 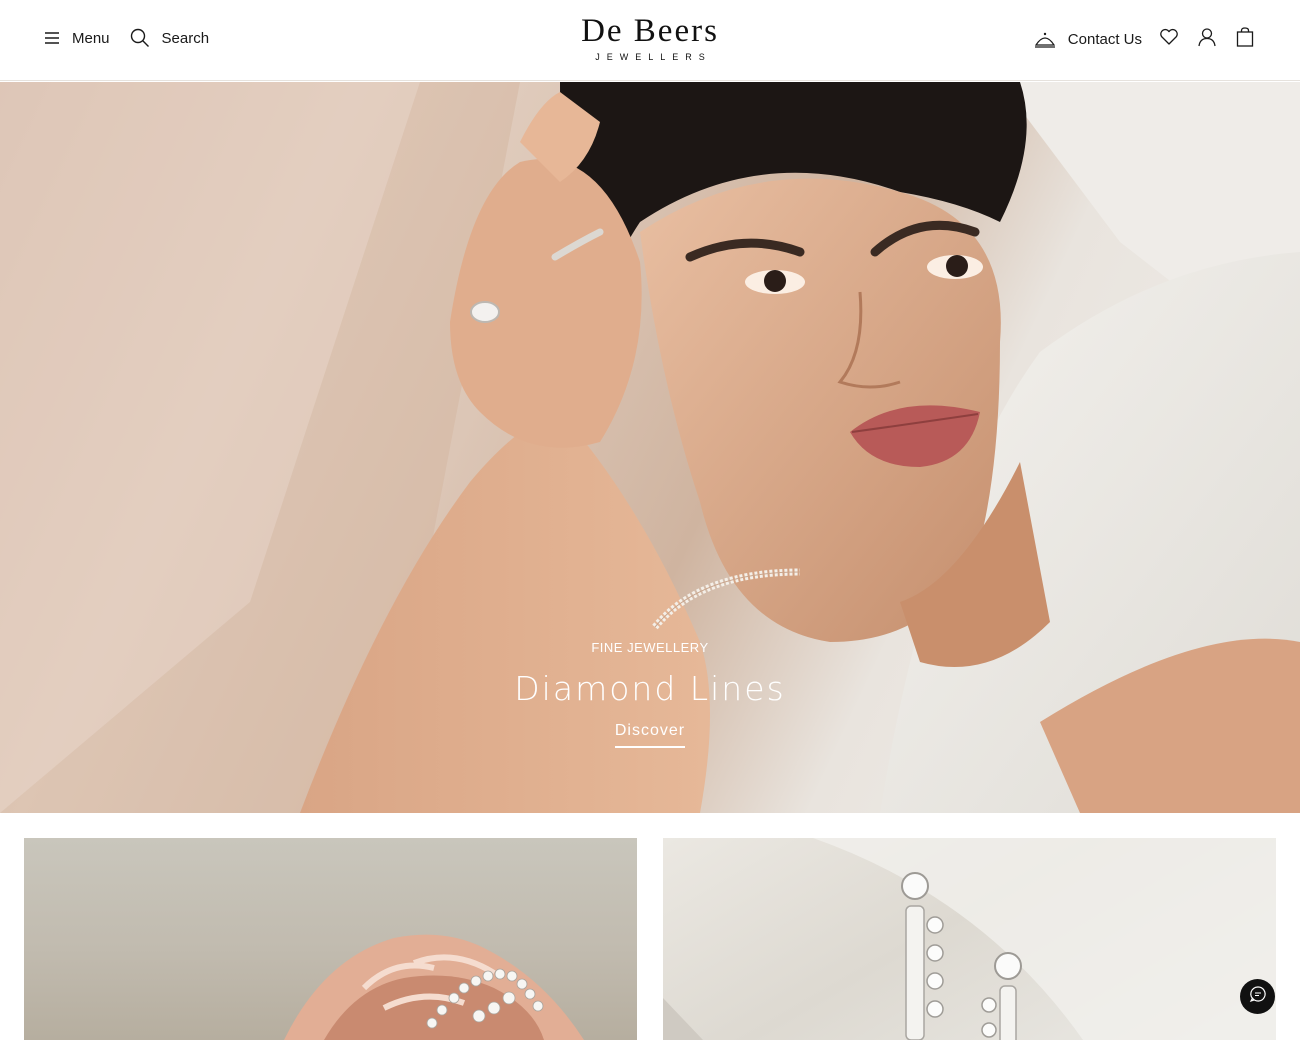 I want to click on contact-us-button: Contact Us, so click(x=1088, y=39).